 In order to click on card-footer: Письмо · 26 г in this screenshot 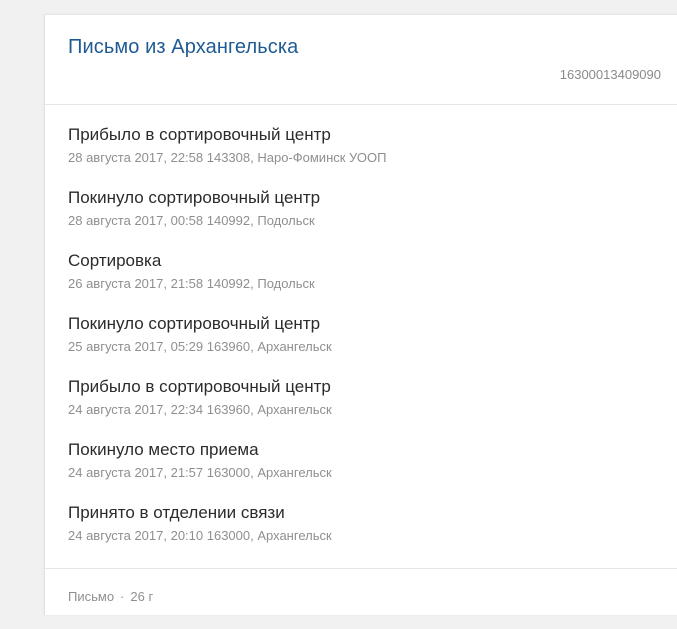, I will do `click(361, 598)`.